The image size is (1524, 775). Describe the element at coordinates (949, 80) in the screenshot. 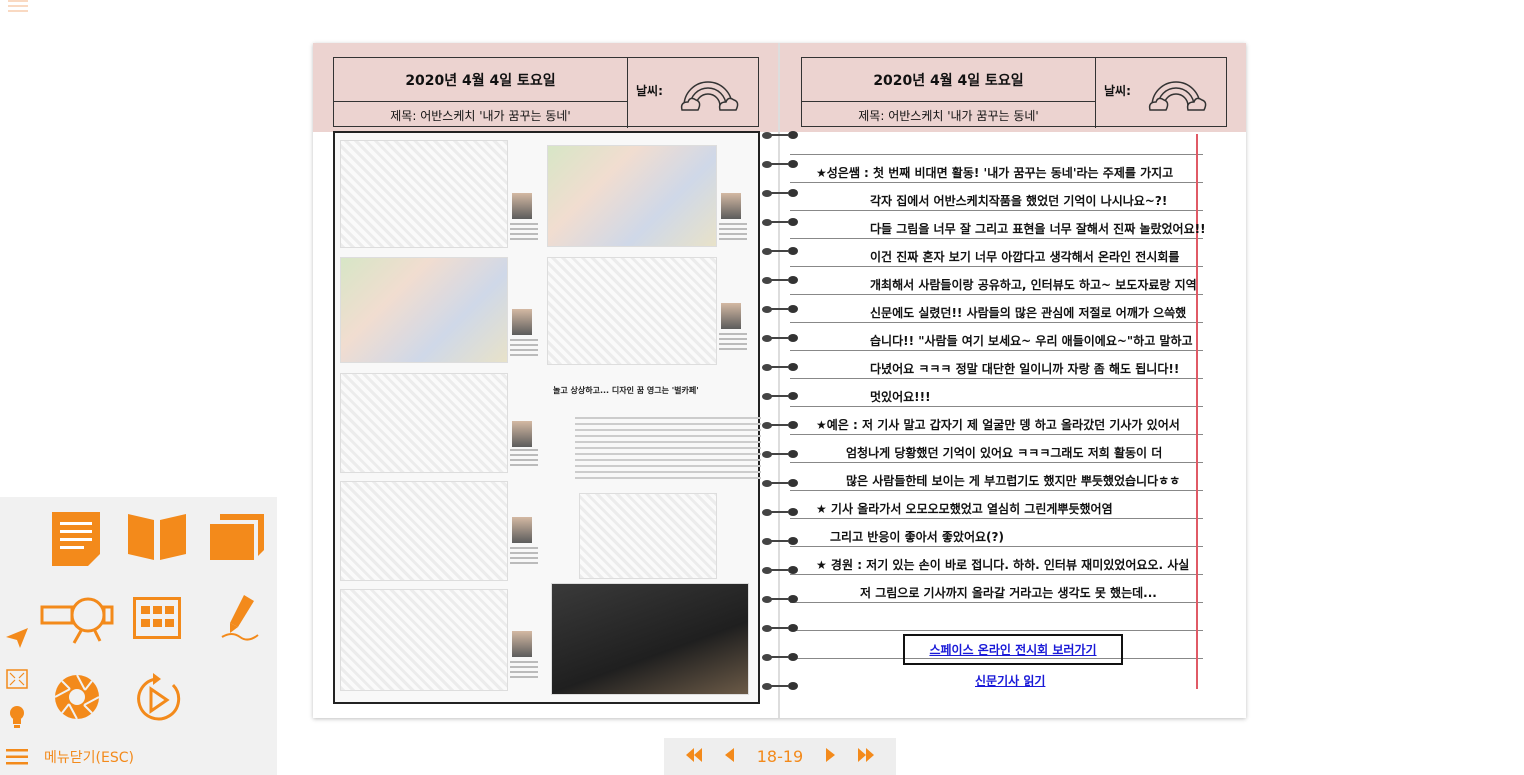

I see `right-date: 2020년 4월 4일 토요일` at that location.